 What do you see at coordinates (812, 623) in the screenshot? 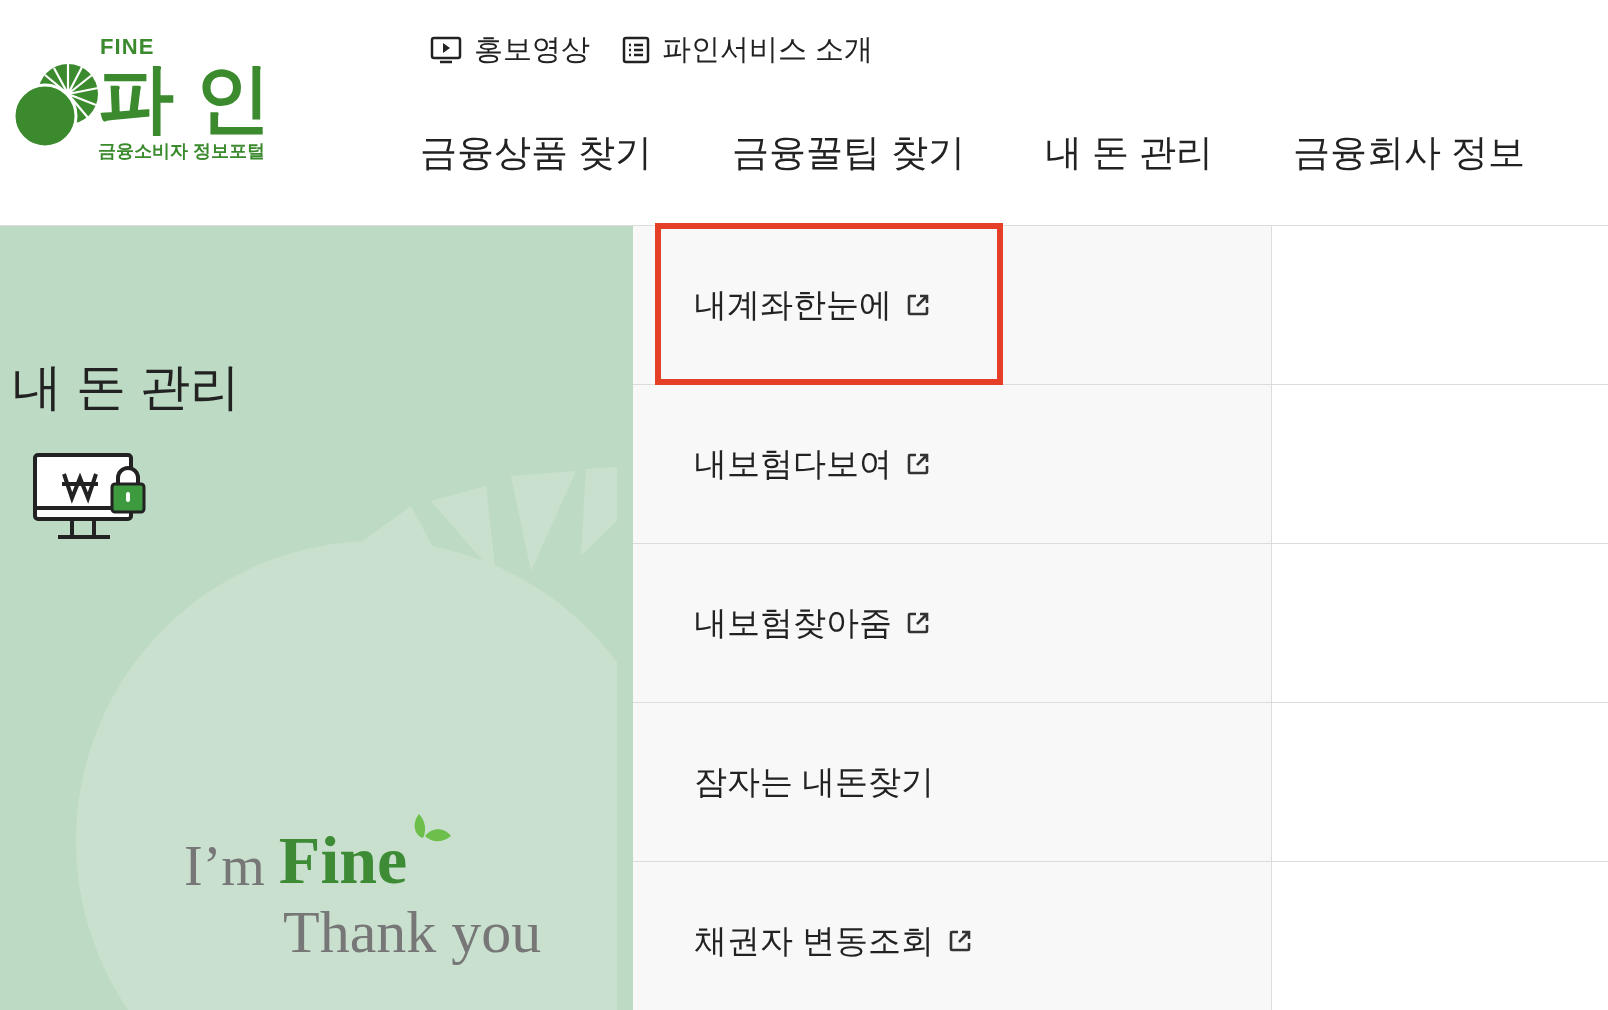
I see `menu-link: 내보험찾아줌` at bounding box center [812, 623].